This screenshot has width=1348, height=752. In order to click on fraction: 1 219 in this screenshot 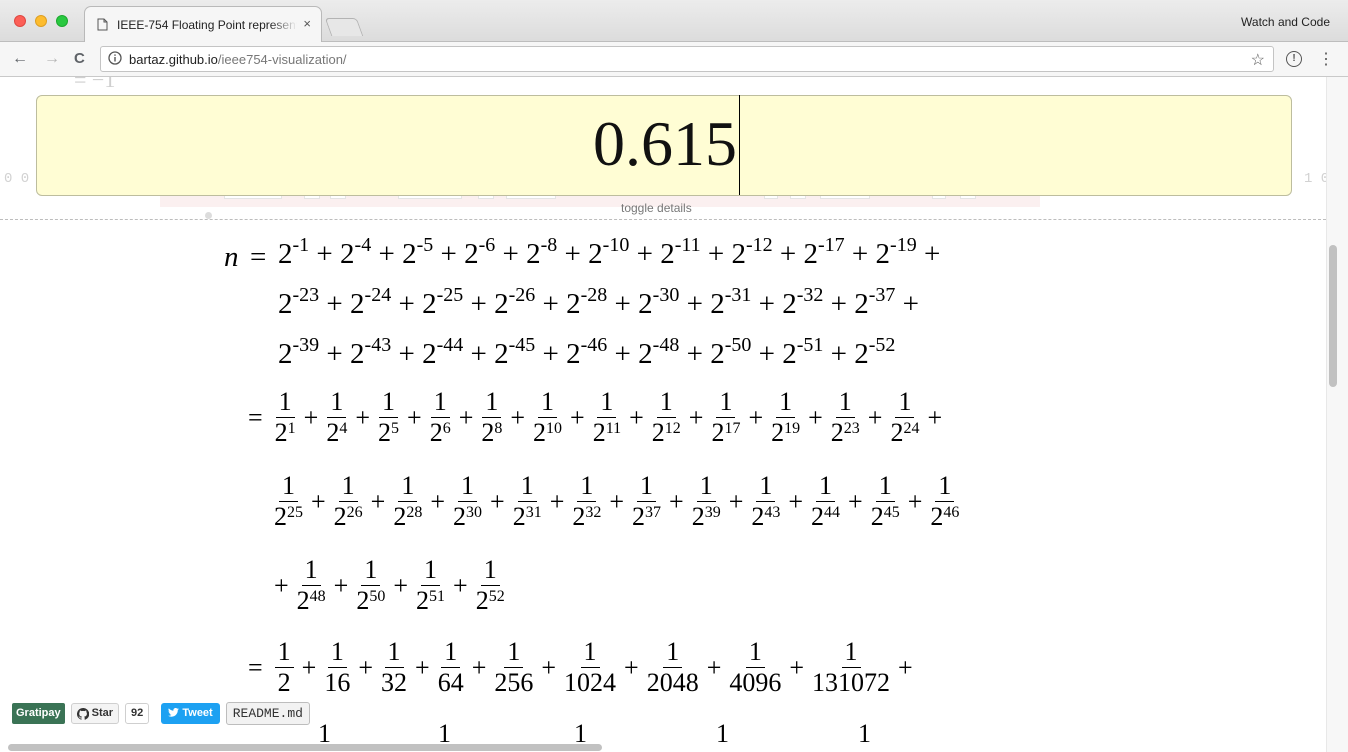, I will do `click(785, 417)`.